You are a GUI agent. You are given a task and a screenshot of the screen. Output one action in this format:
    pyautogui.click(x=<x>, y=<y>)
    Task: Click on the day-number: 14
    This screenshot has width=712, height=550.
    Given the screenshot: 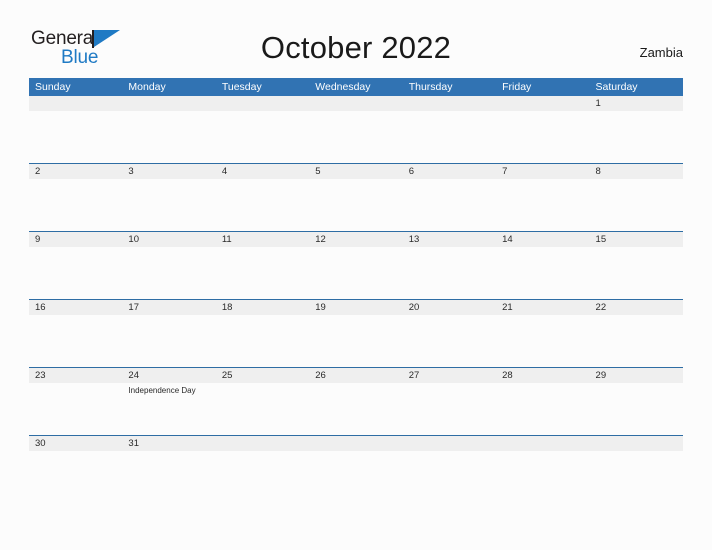 What is the action you would take?
    pyautogui.click(x=542, y=239)
    